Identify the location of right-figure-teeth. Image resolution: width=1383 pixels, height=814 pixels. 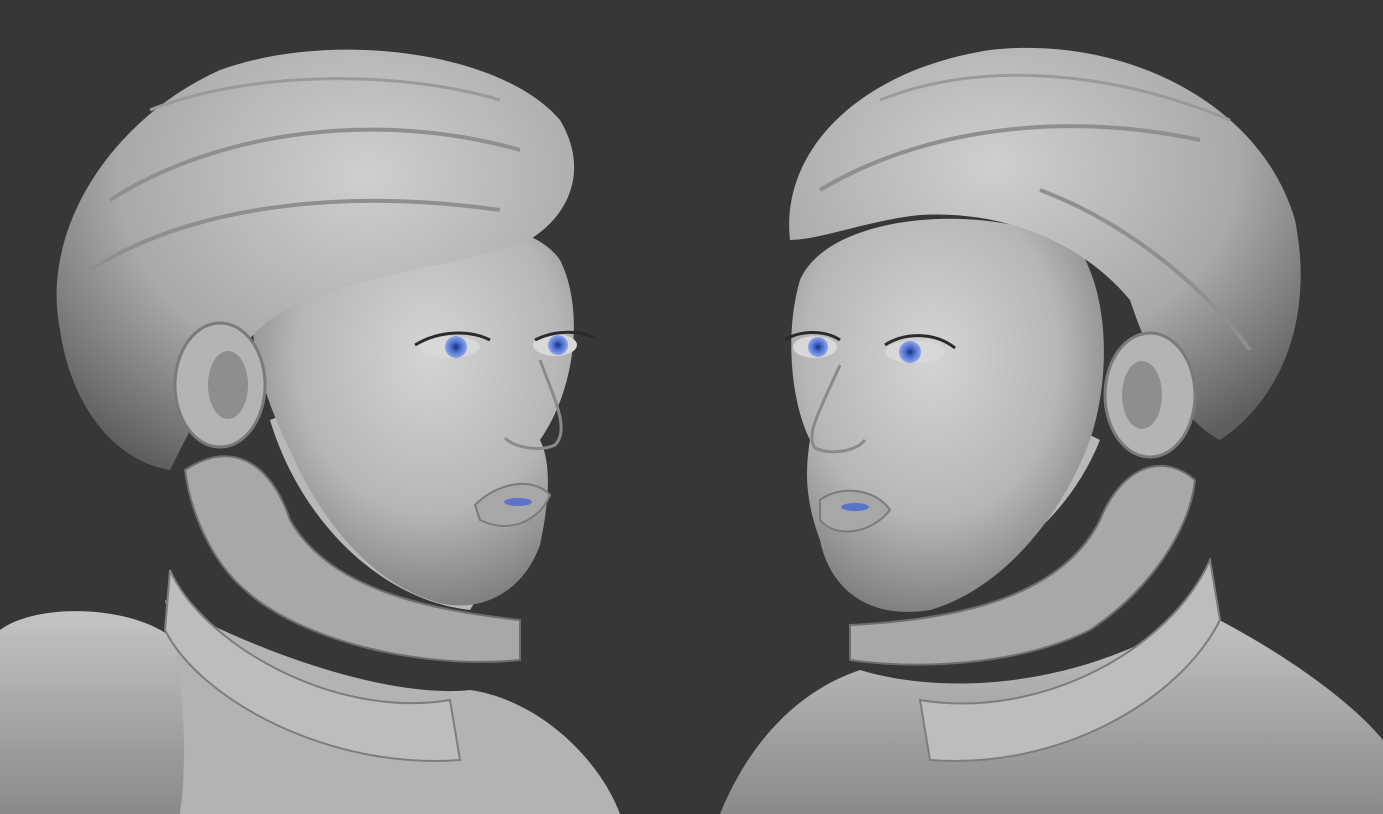
(855, 507).